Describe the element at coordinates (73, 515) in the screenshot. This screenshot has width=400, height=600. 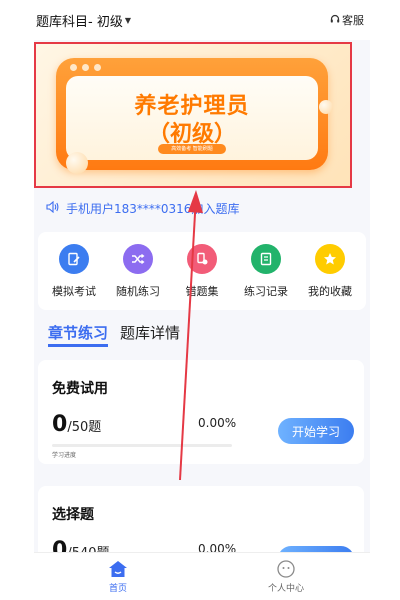
I see `card-title: 选择题` at that location.